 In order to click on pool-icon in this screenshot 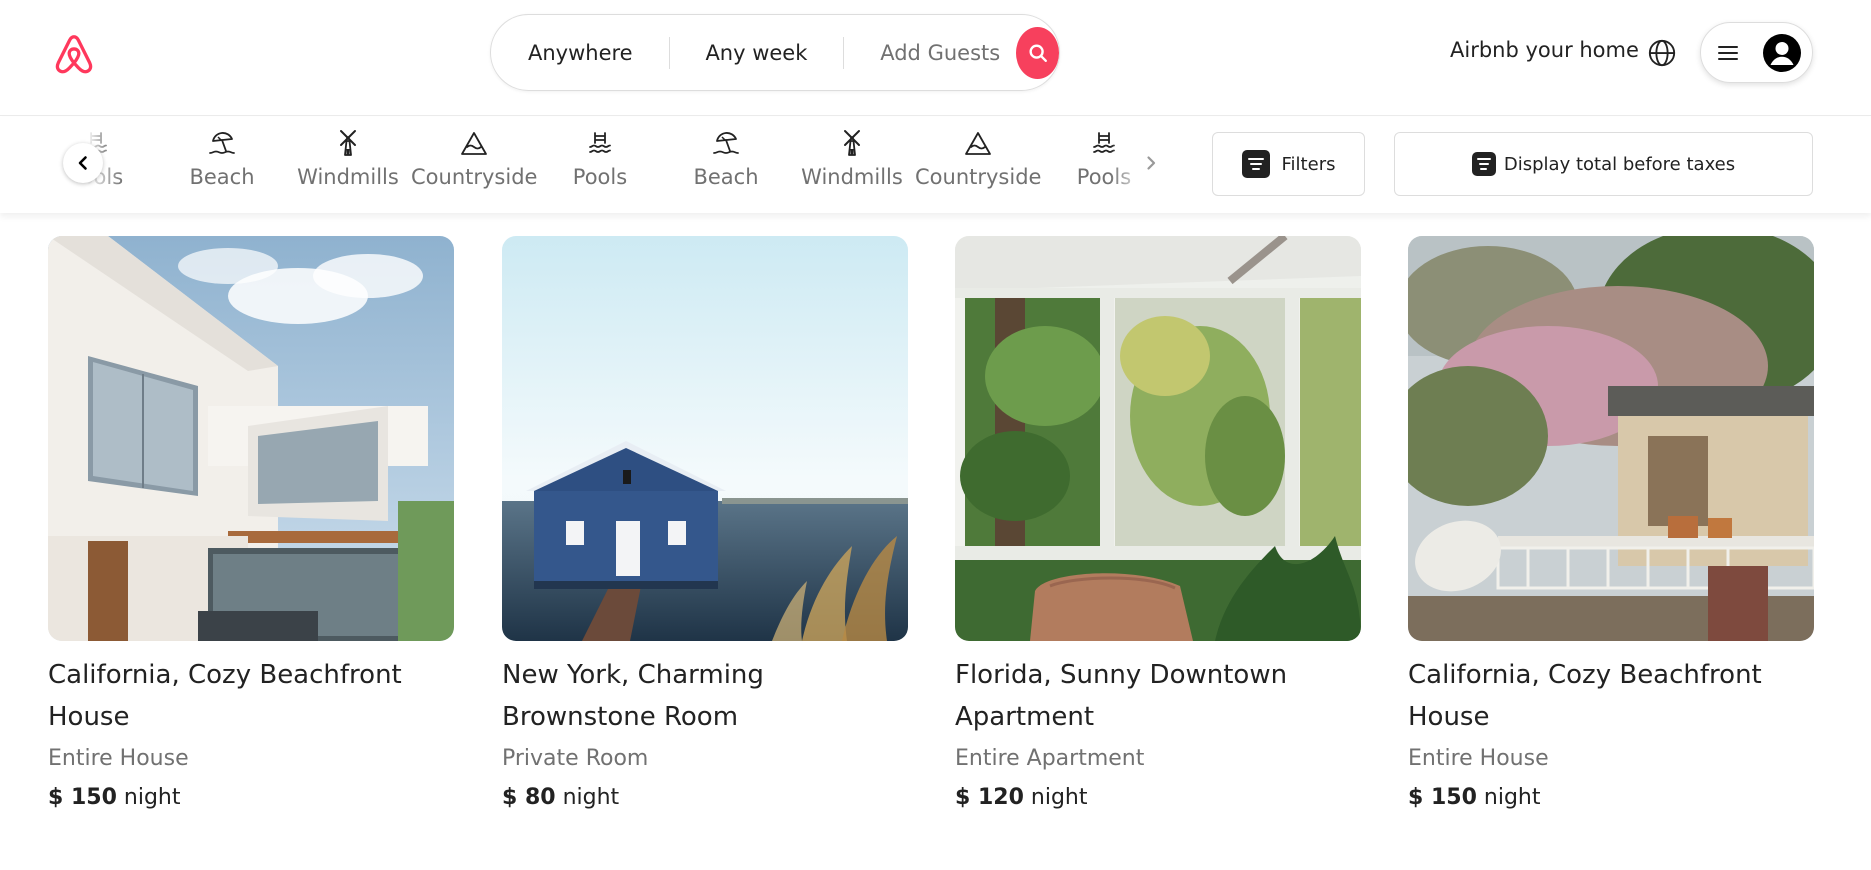, I will do `click(600, 142)`.